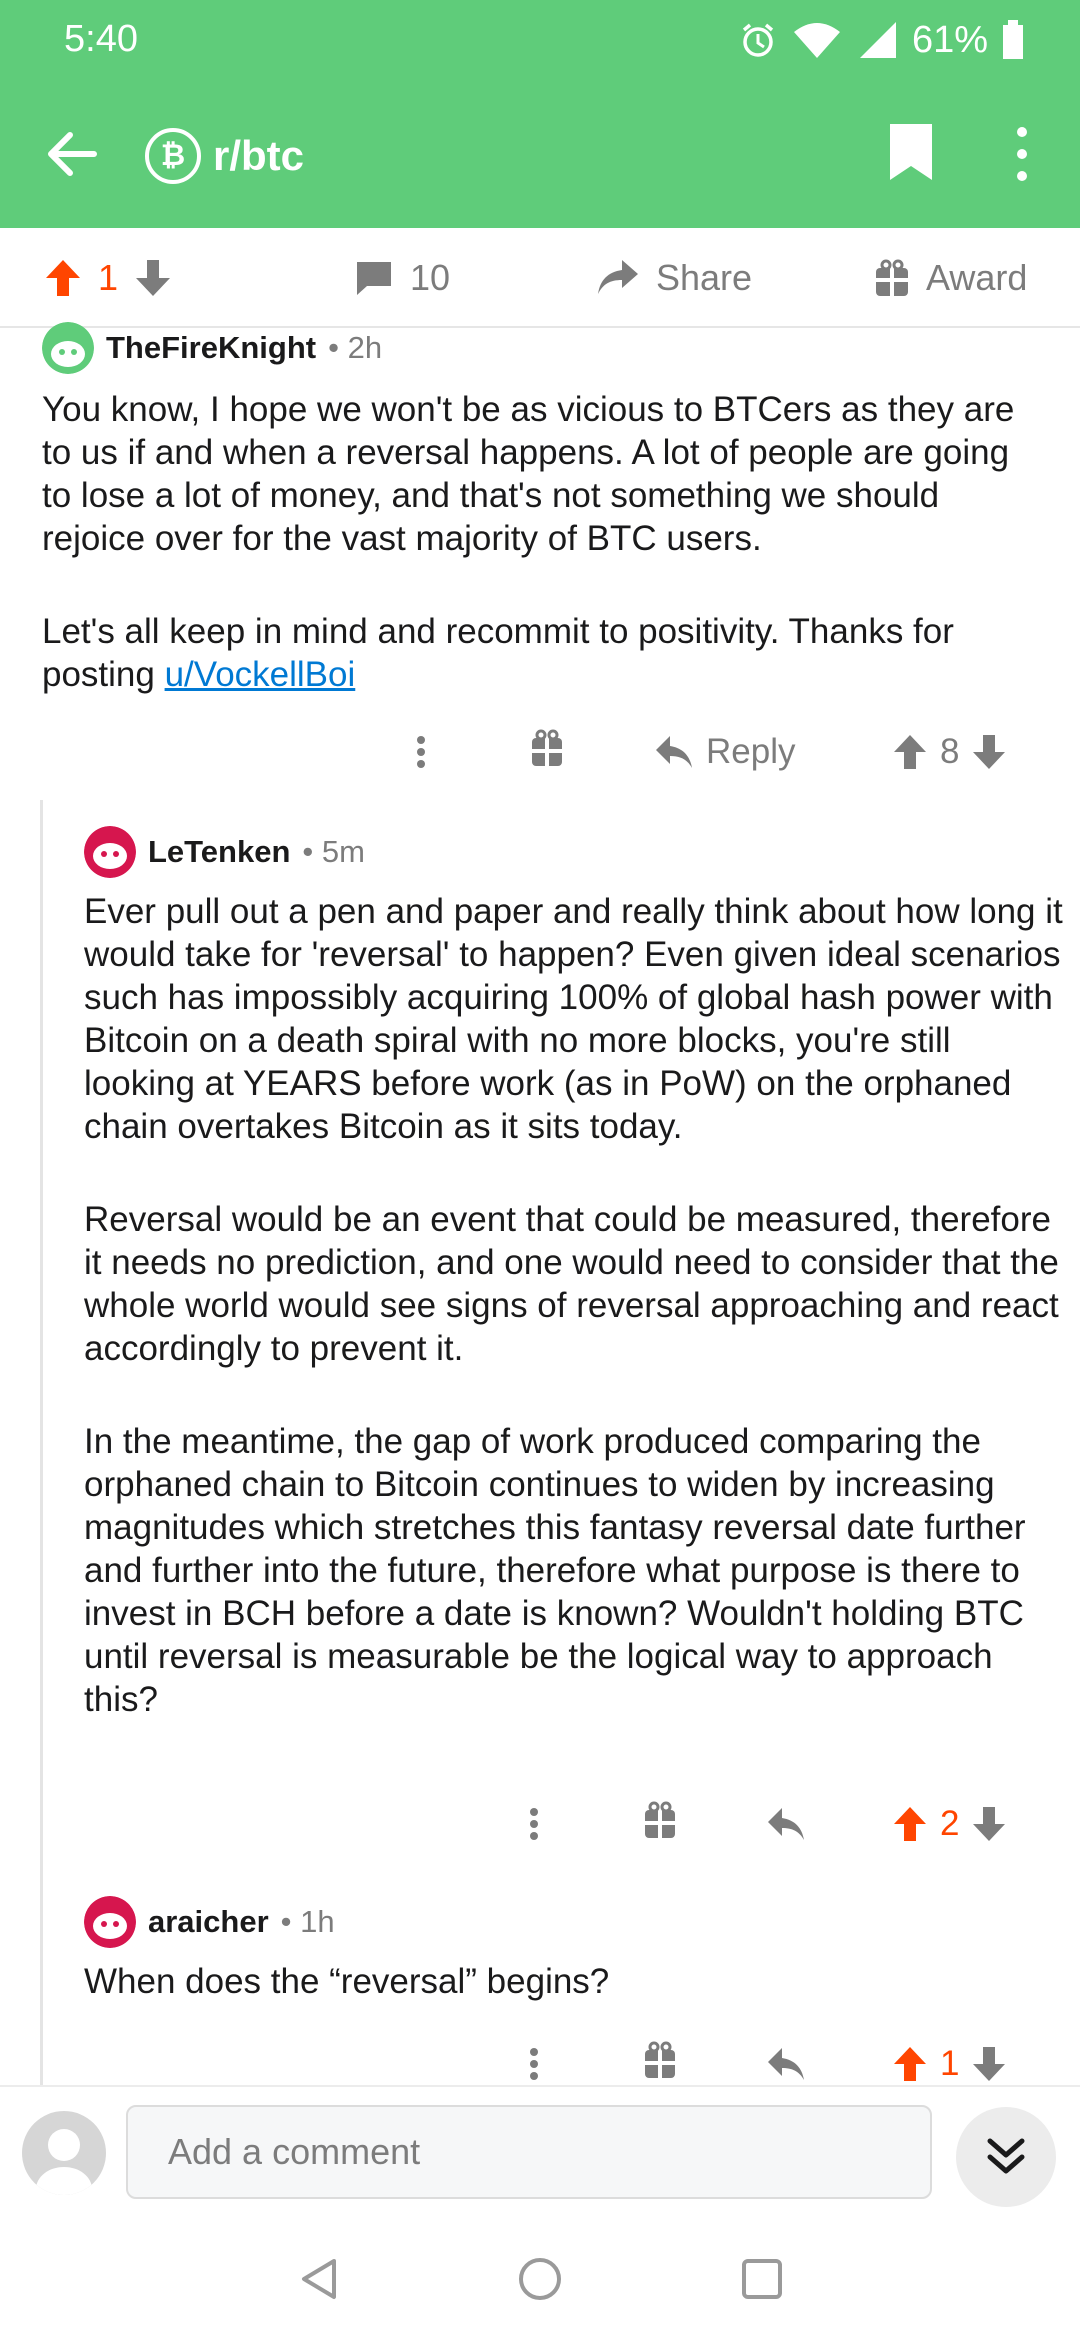 The width and height of the screenshot is (1080, 2340). I want to click on status-bar: 5:40 61%, so click(540, 40).